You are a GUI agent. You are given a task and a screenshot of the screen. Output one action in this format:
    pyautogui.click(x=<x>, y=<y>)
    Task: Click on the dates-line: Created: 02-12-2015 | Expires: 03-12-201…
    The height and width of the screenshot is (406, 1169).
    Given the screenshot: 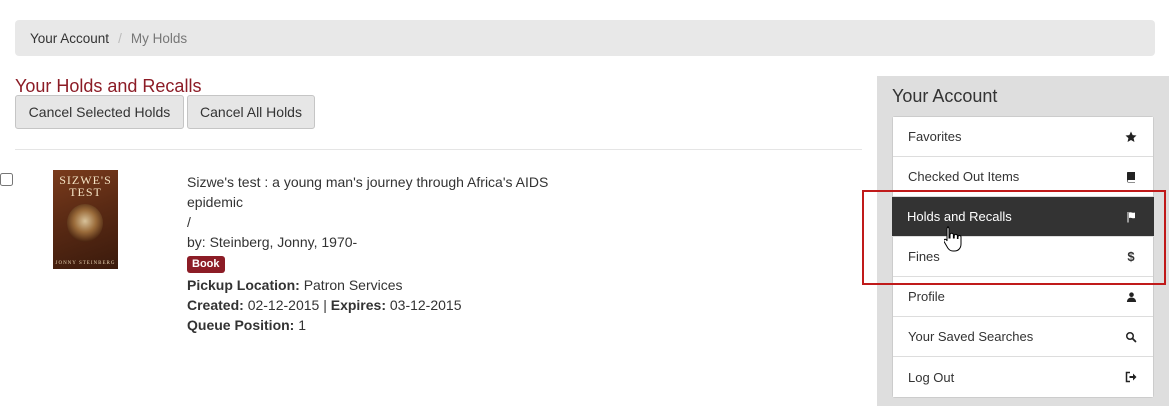 What is the action you would take?
    pyautogui.click(x=397, y=305)
    